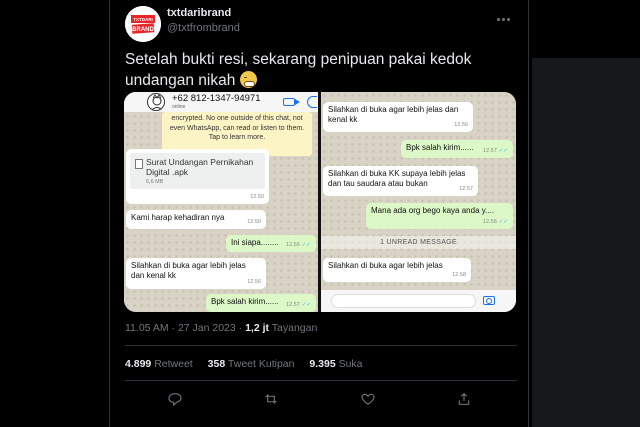 This screenshot has height=427, width=640. Describe the element at coordinates (147, 328) in the screenshot. I see `tweet-time: 11.05 AM` at that location.